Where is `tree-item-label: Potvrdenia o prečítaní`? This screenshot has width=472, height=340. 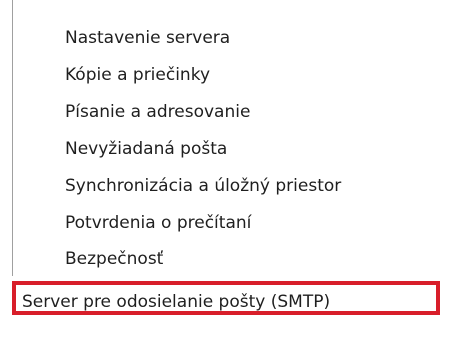 tree-item-label: Potvrdenia o prečítaní is located at coordinates (158, 223).